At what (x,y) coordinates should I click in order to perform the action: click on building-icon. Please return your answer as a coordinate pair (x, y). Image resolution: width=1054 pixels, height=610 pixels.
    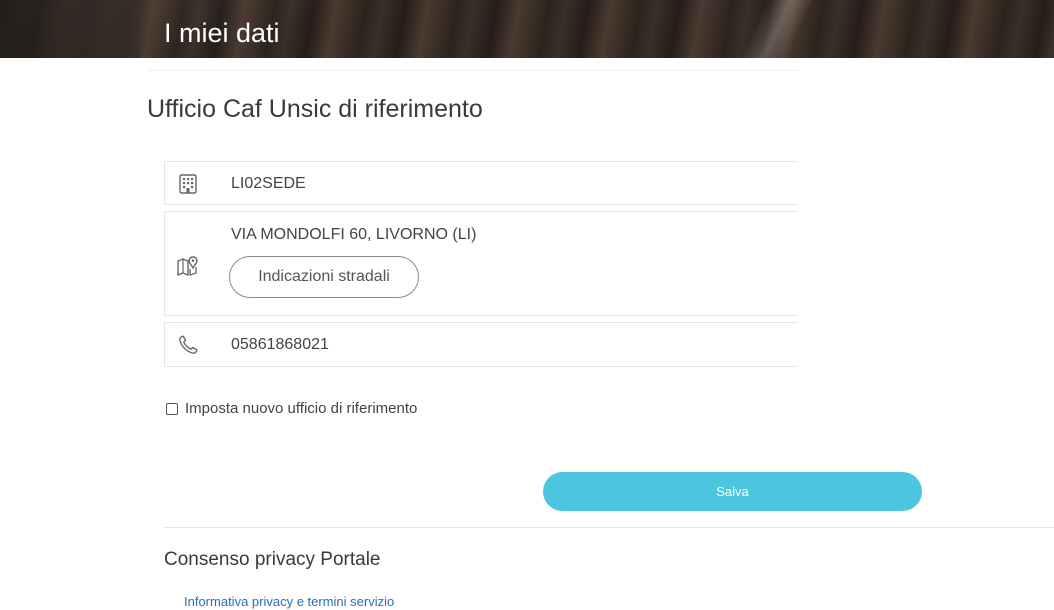
    Looking at the image, I should click on (188, 184).